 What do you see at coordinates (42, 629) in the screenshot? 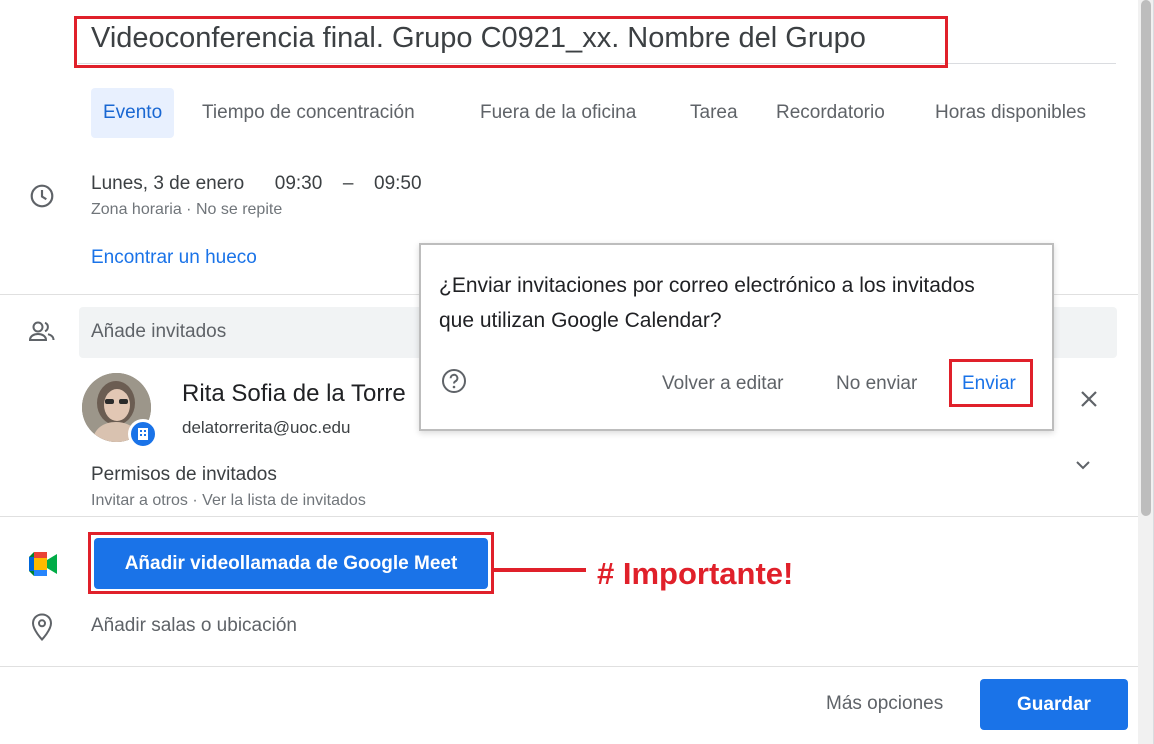
I see `location-pin-icon` at bounding box center [42, 629].